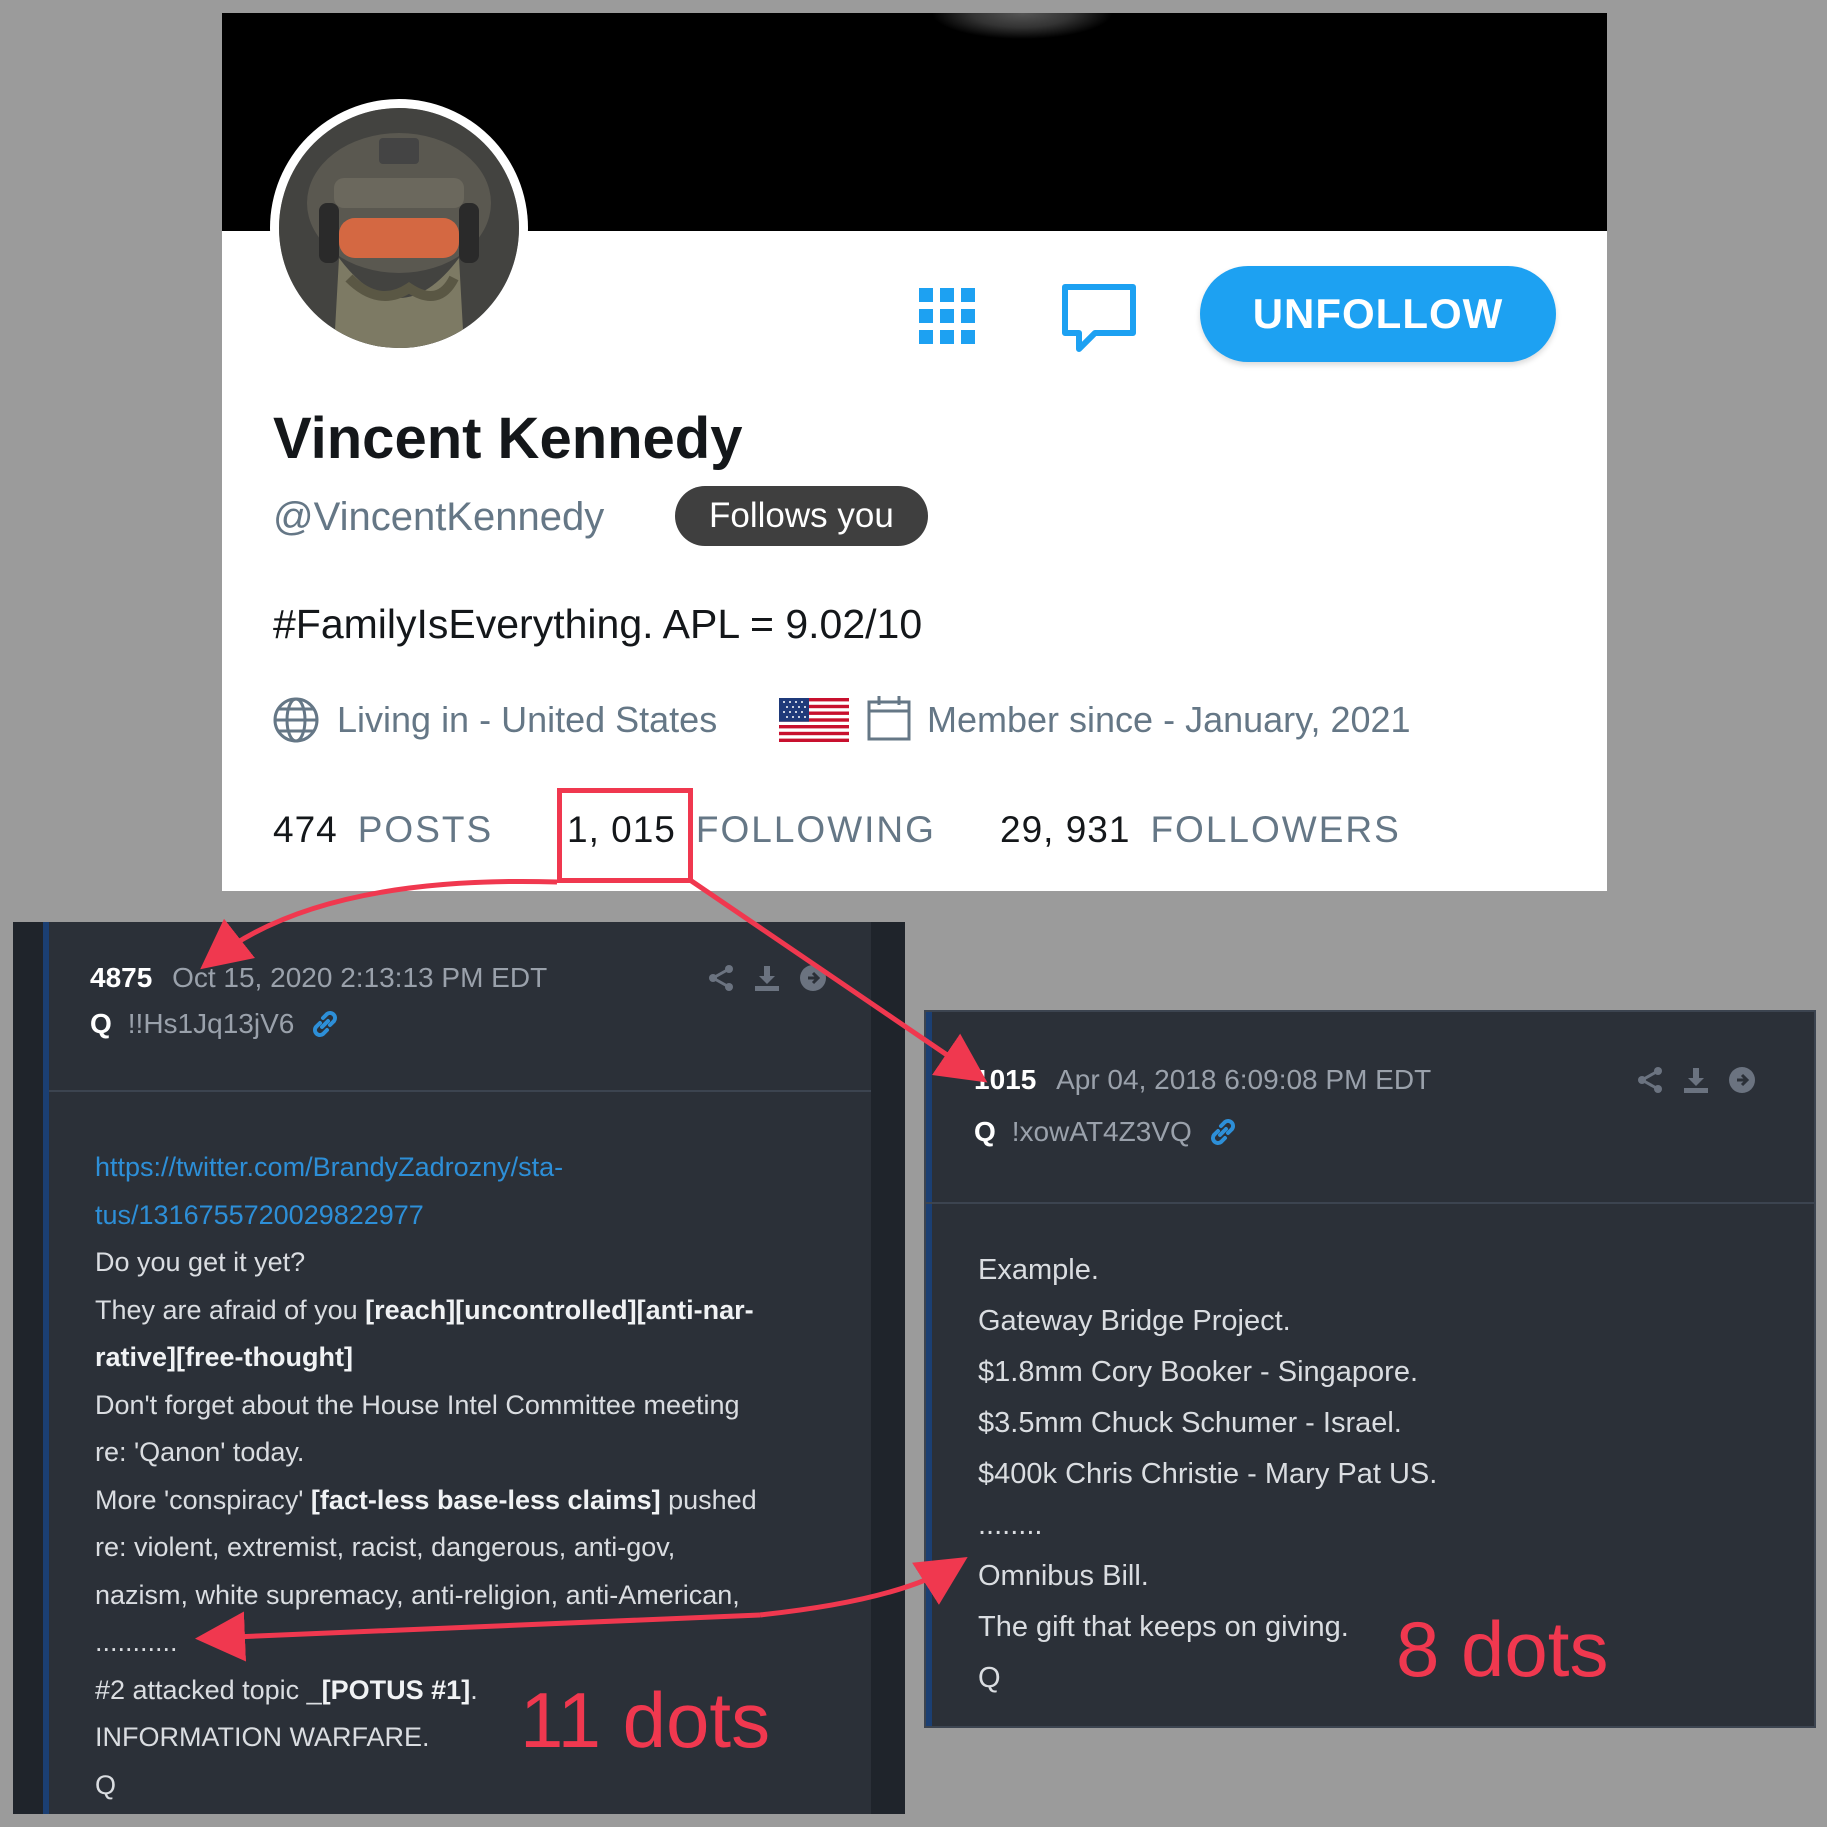 This screenshot has height=1827, width=1827. I want to click on calendar-icon, so click(889, 718).